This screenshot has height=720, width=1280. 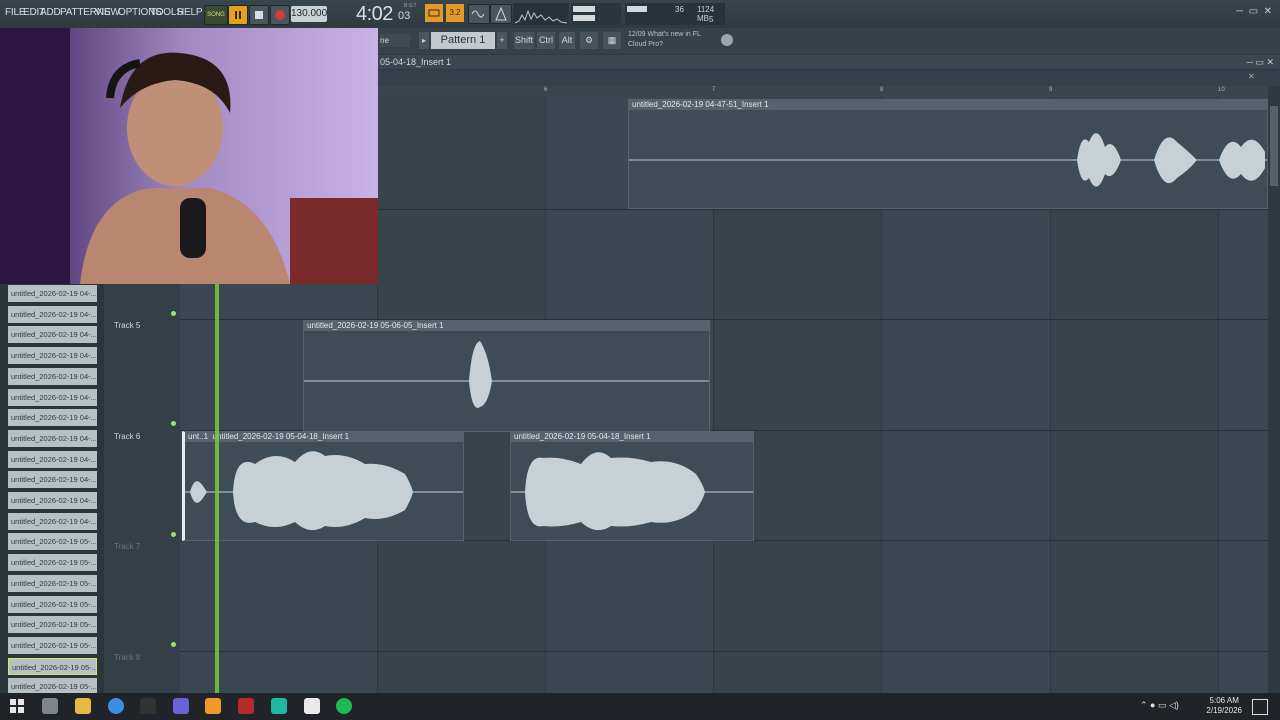 What do you see at coordinates (50, 706) in the screenshot?
I see `settings-icon` at bounding box center [50, 706].